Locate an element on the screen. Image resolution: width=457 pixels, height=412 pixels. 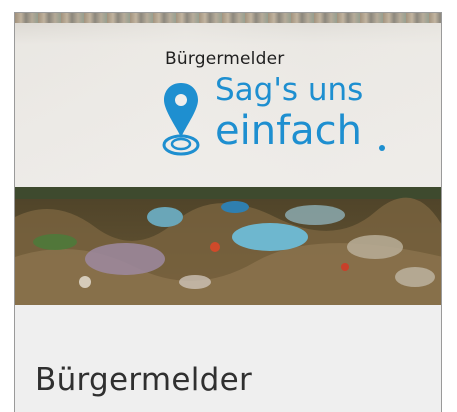
banner-texture is located at coordinates (228, 18).